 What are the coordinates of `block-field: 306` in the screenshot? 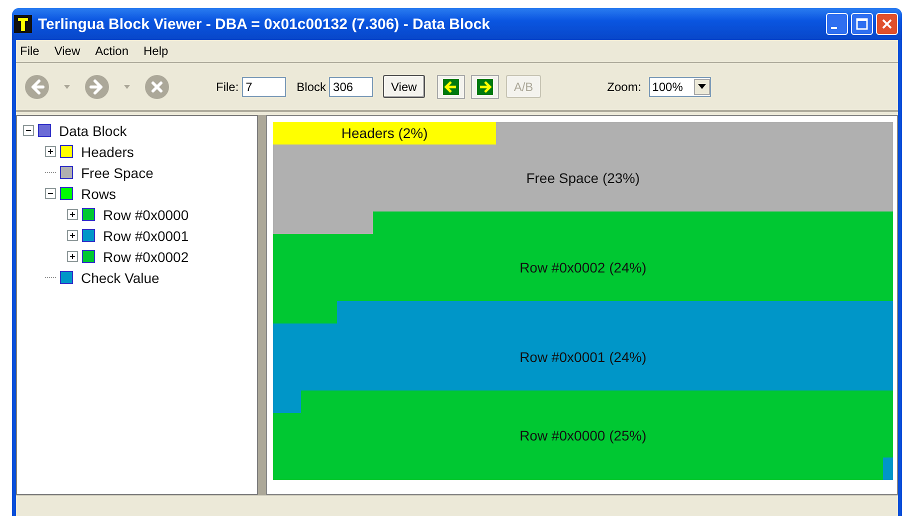 It's located at (351, 86).